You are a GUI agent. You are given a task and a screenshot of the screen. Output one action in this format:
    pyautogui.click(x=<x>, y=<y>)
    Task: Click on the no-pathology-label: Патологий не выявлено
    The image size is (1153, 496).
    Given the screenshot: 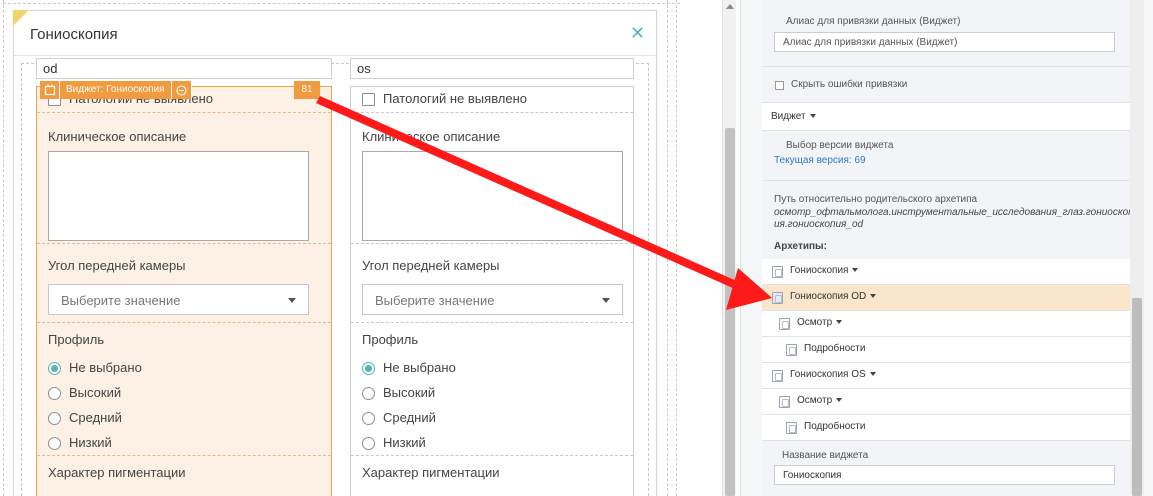 What is the action you would take?
    pyautogui.click(x=455, y=98)
    